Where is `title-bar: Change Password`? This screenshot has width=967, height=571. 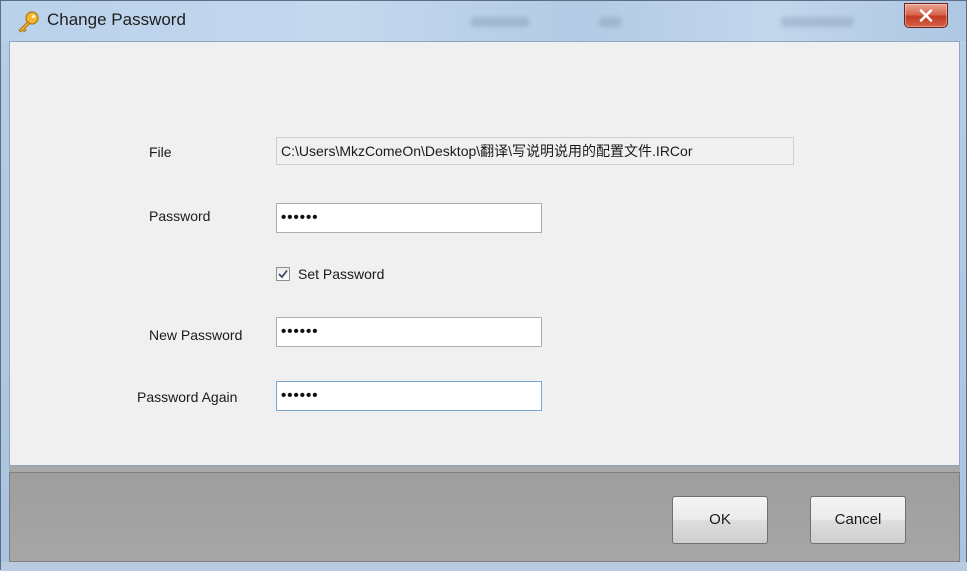
title-bar: Change Password is located at coordinates (483, 21).